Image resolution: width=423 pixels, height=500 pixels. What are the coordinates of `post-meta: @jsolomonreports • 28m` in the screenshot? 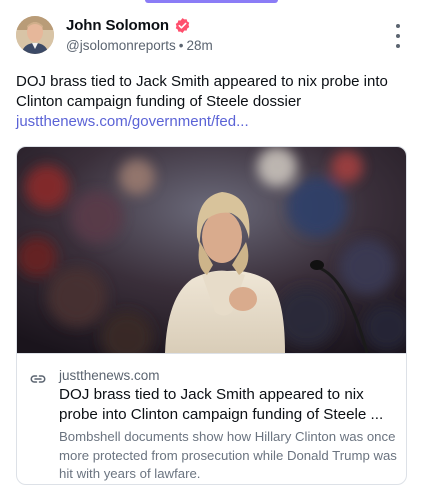 It's located at (139, 45).